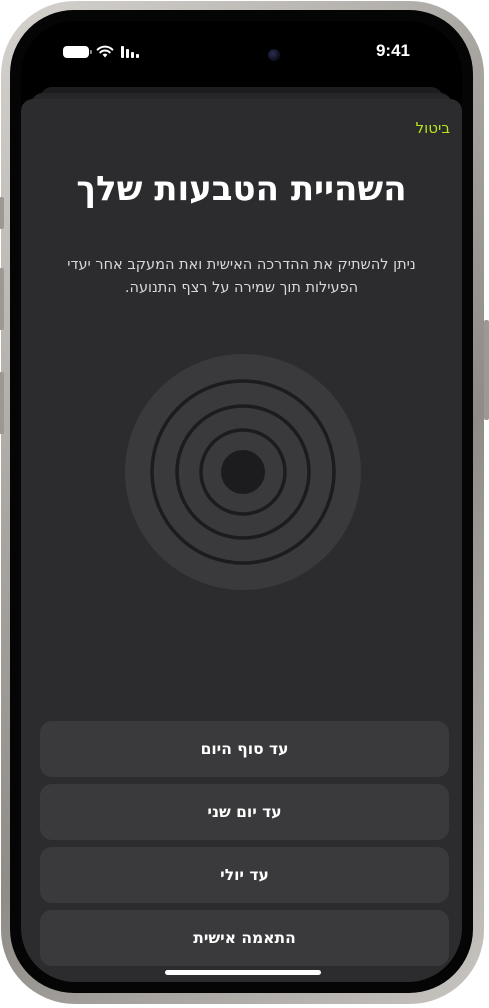 The width and height of the screenshot is (489, 1008). What do you see at coordinates (433, 128) in the screenshot?
I see `cancel-button: ביטול` at bounding box center [433, 128].